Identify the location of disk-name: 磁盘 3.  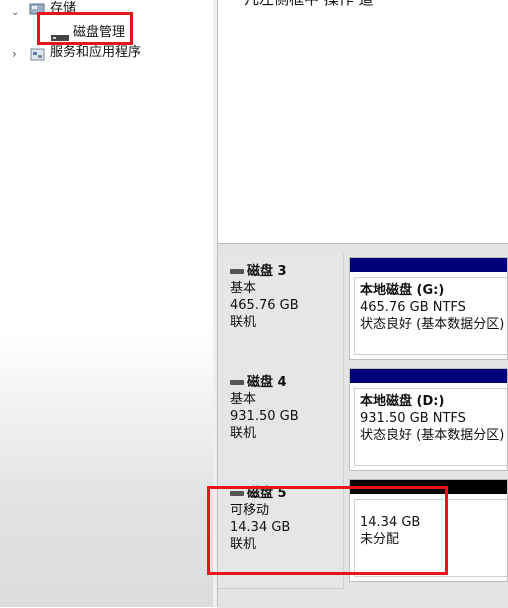
(267, 271).